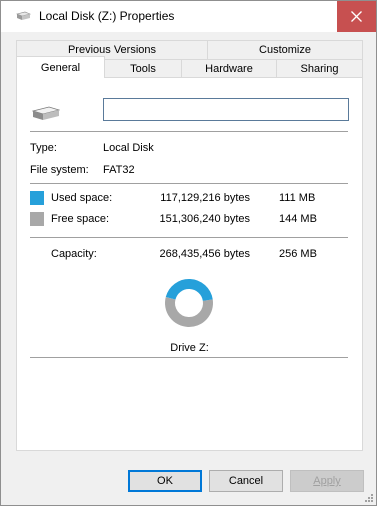  I want to click on type-value: Local Disk, so click(128, 148).